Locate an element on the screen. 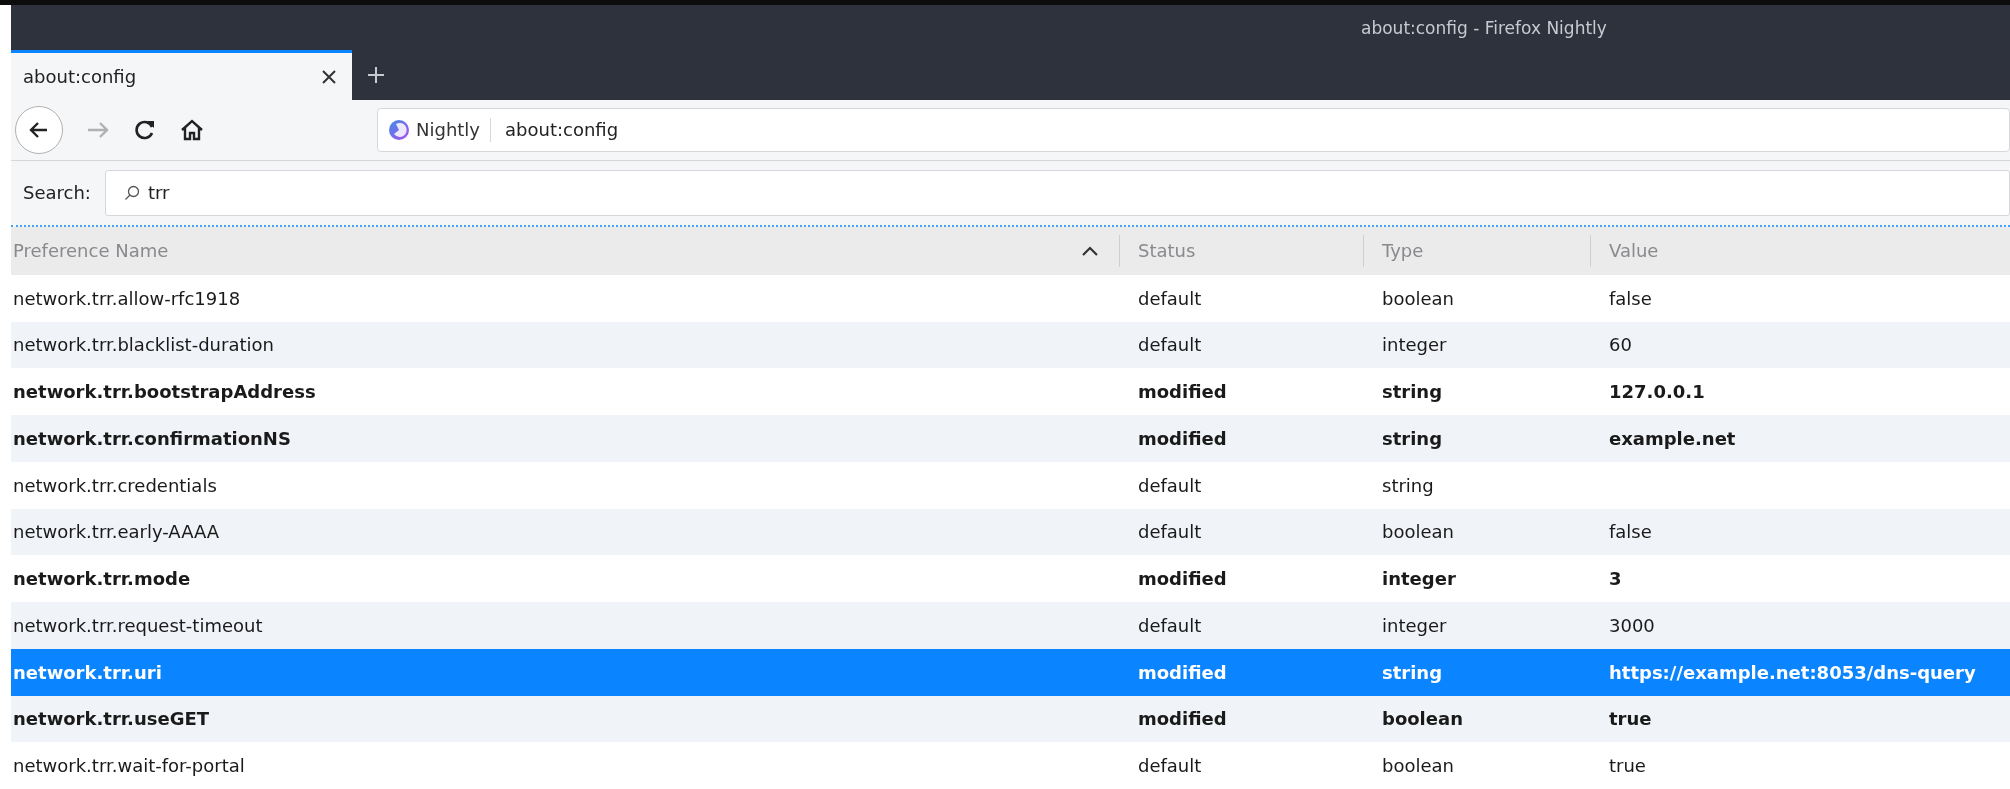 The width and height of the screenshot is (2010, 789). preference-row: network.trr.request-timeout default integer 3000 is located at coordinates (1010, 625).